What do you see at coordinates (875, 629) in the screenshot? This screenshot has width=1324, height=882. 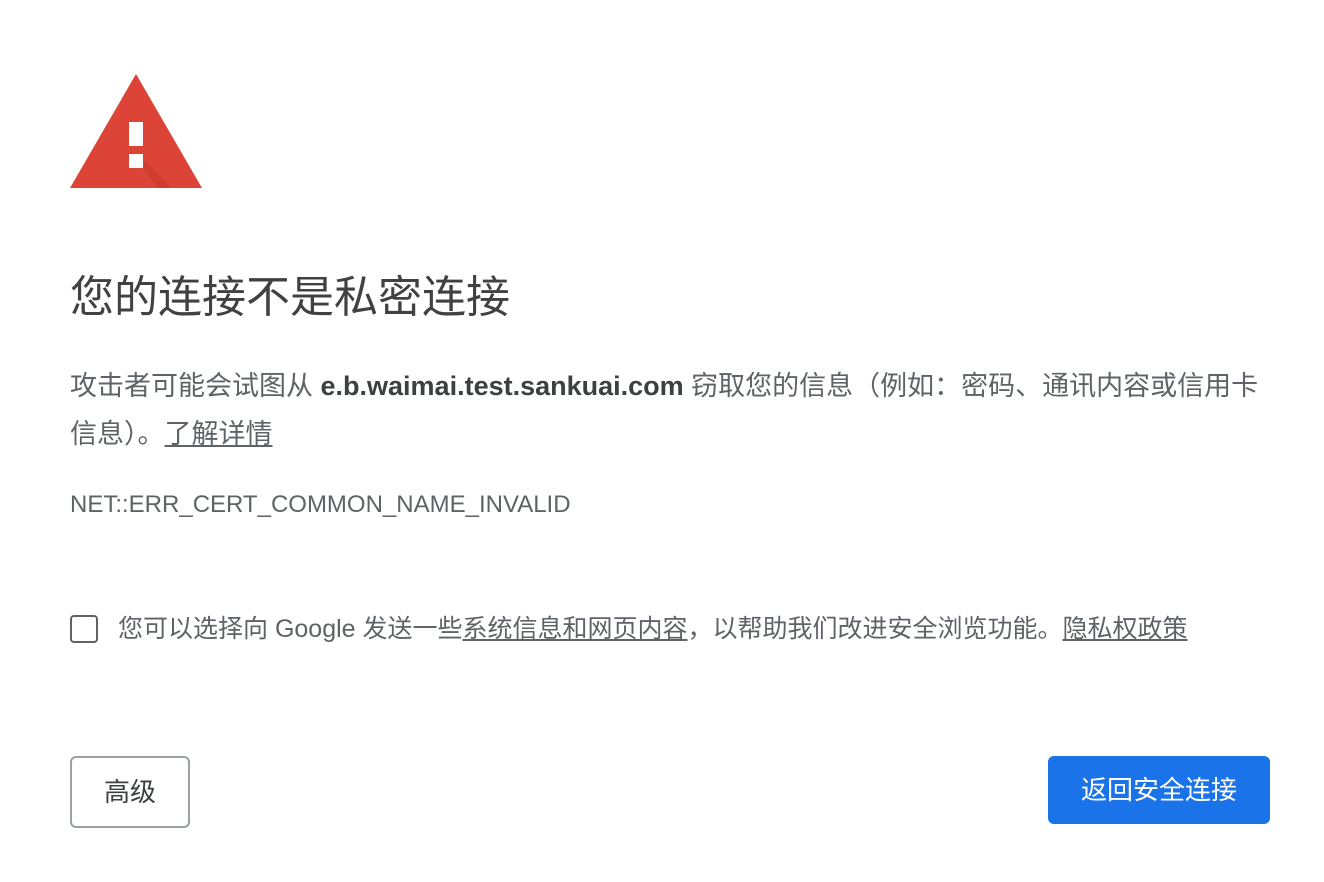 I see `optin-text-middle: ，以帮助我们改进安全浏览功能。` at bounding box center [875, 629].